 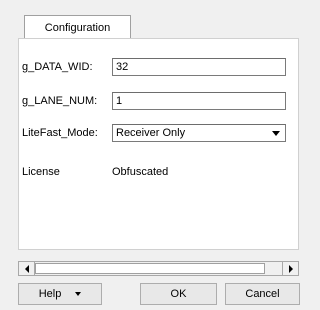 What do you see at coordinates (57, 67) in the screenshot?
I see `data-wid-label: g_DATA_WID:` at bounding box center [57, 67].